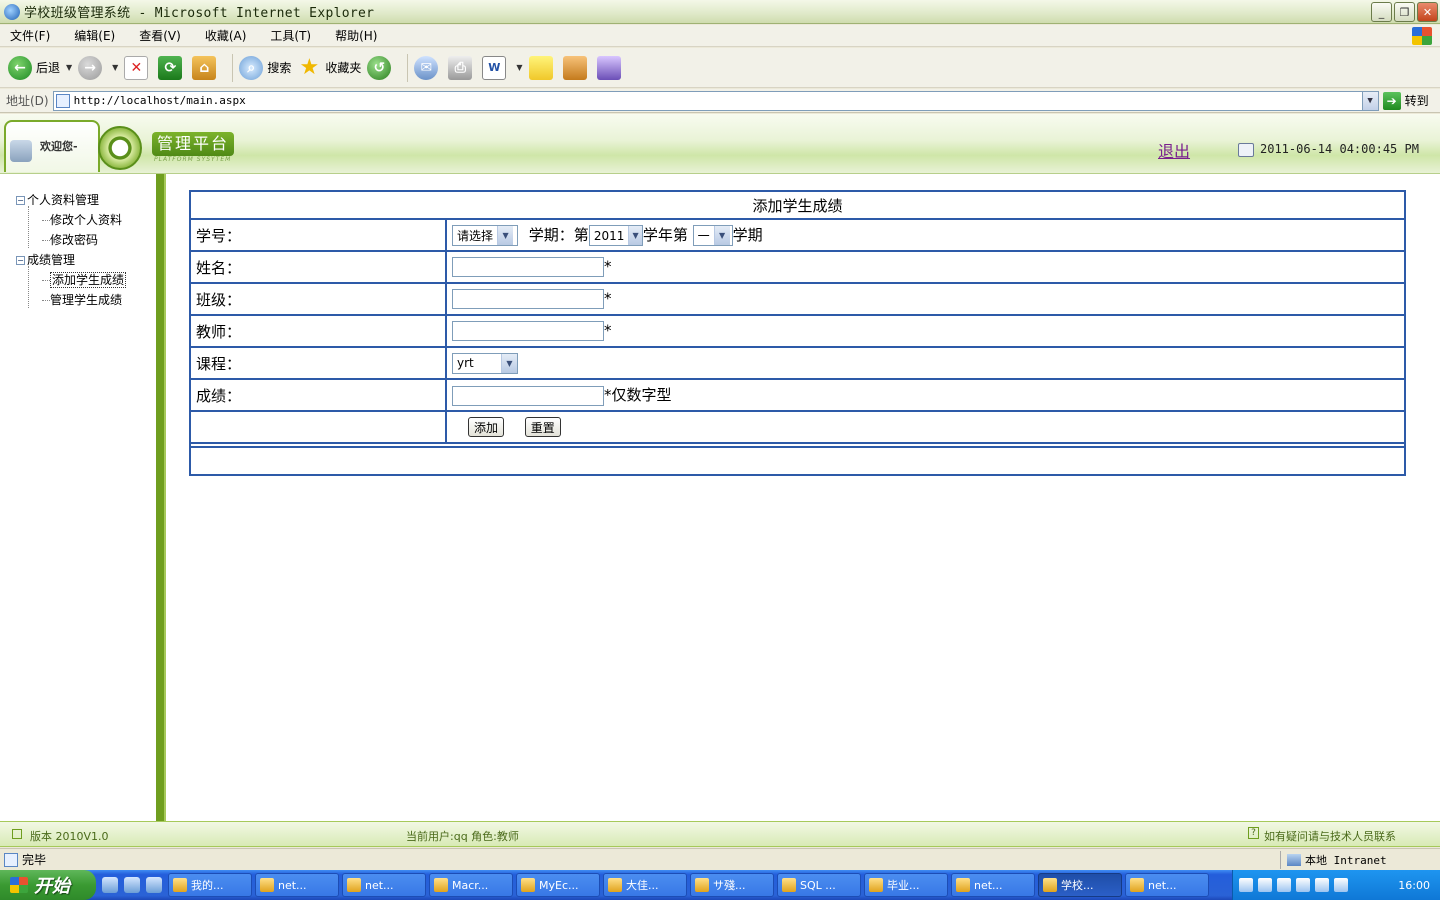  What do you see at coordinates (86, 220) in the screenshot?
I see `tree-item-label: 修改个人资料` at bounding box center [86, 220].